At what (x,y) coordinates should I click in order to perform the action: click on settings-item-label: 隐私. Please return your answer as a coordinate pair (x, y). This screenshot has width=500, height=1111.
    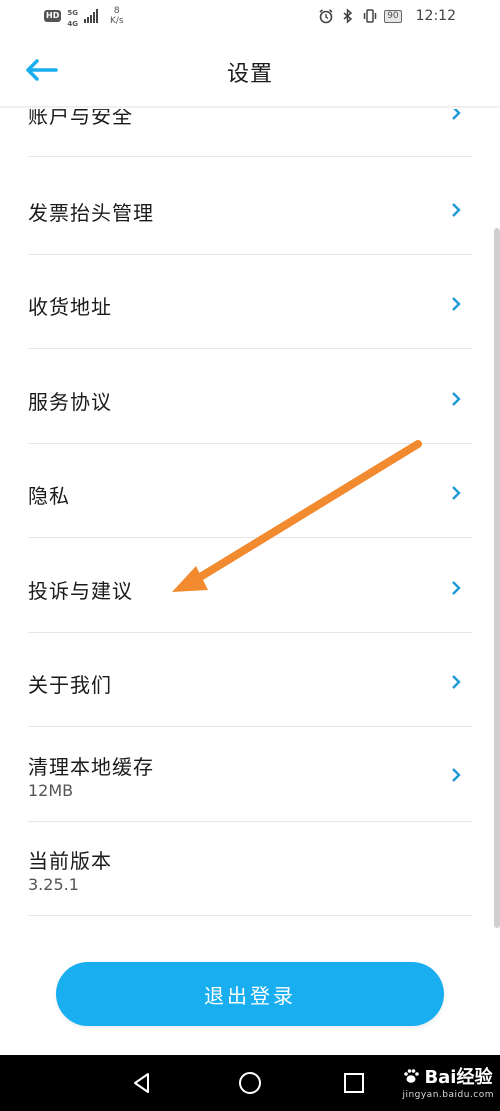
    Looking at the image, I should click on (49, 496).